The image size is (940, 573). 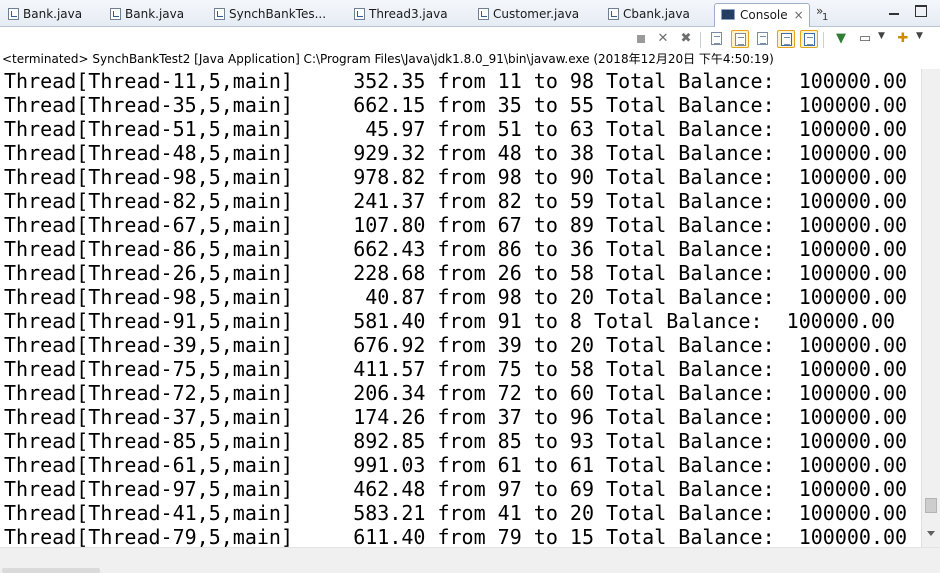 What do you see at coordinates (825, 17) in the screenshot?
I see `tab-overflow-count: 1` at bounding box center [825, 17].